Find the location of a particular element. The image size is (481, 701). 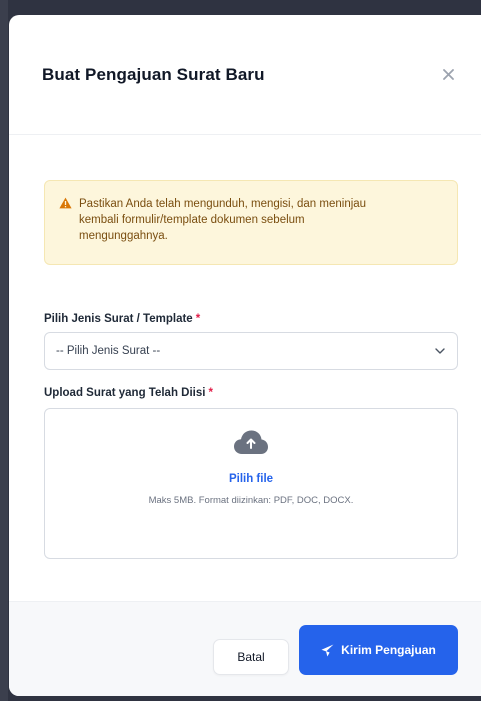

modal-title: Buat Pengajuan Surat Baru is located at coordinates (153, 74).